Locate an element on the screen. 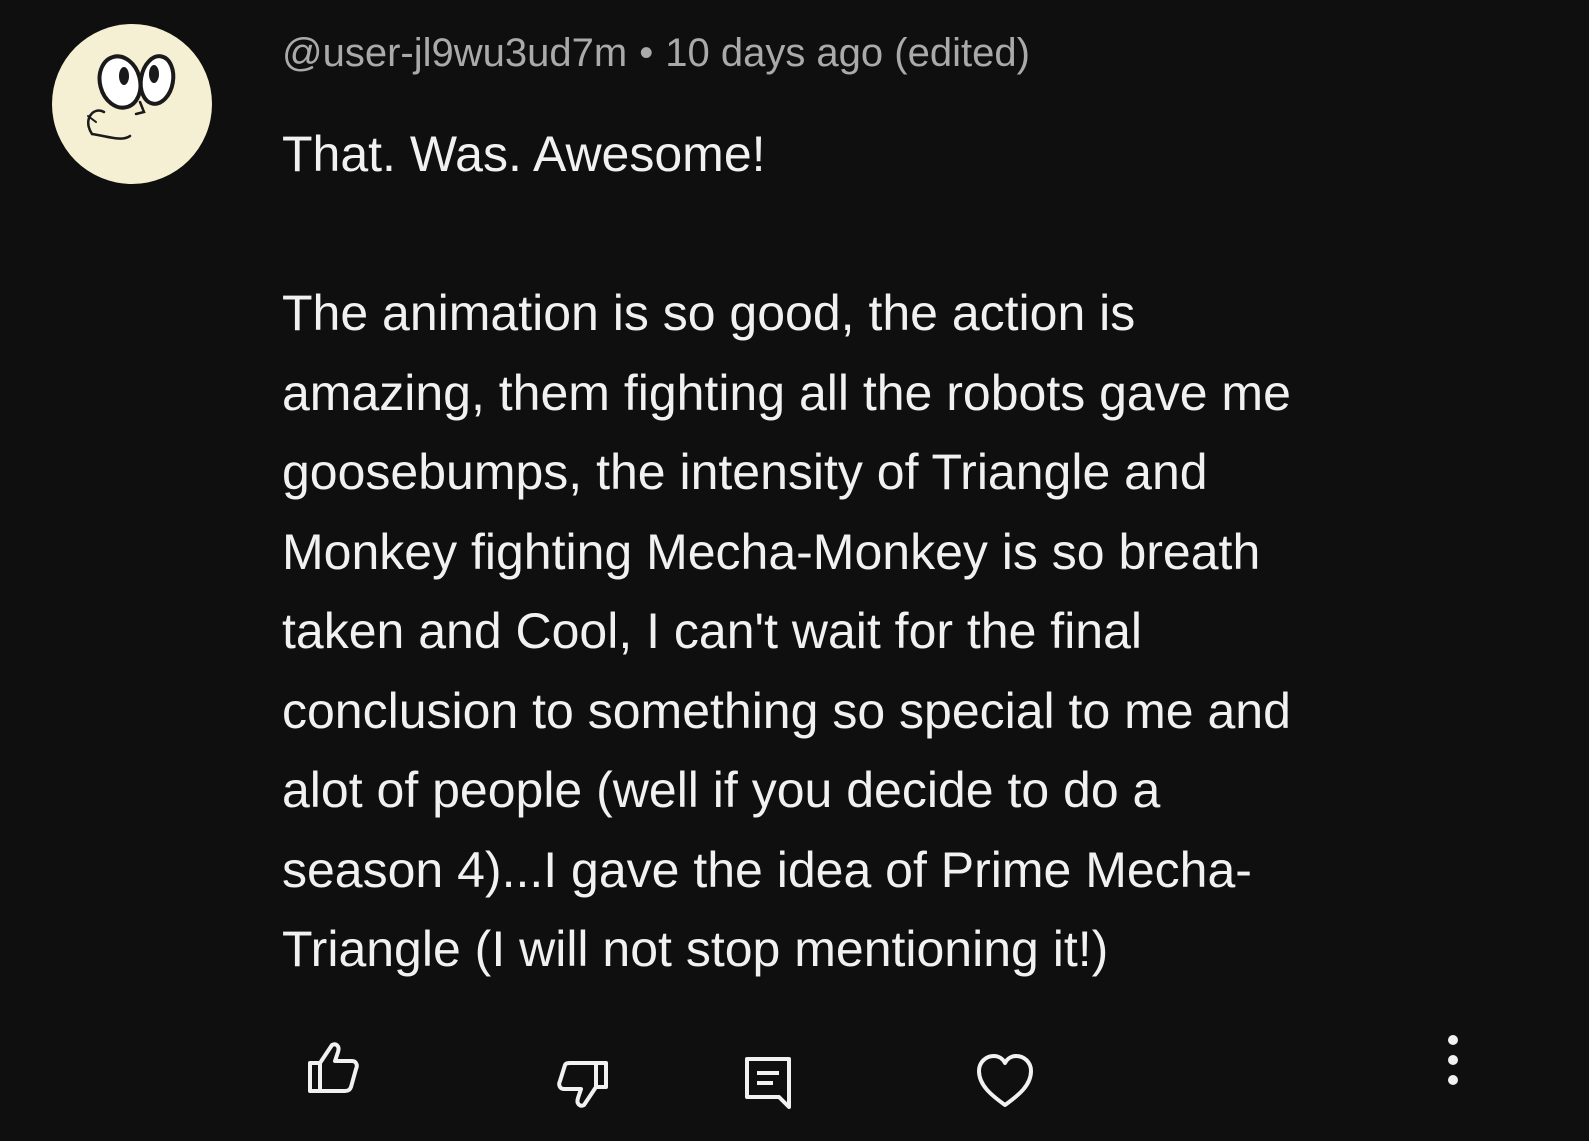  heart-icon is located at coordinates (1005, 1080).